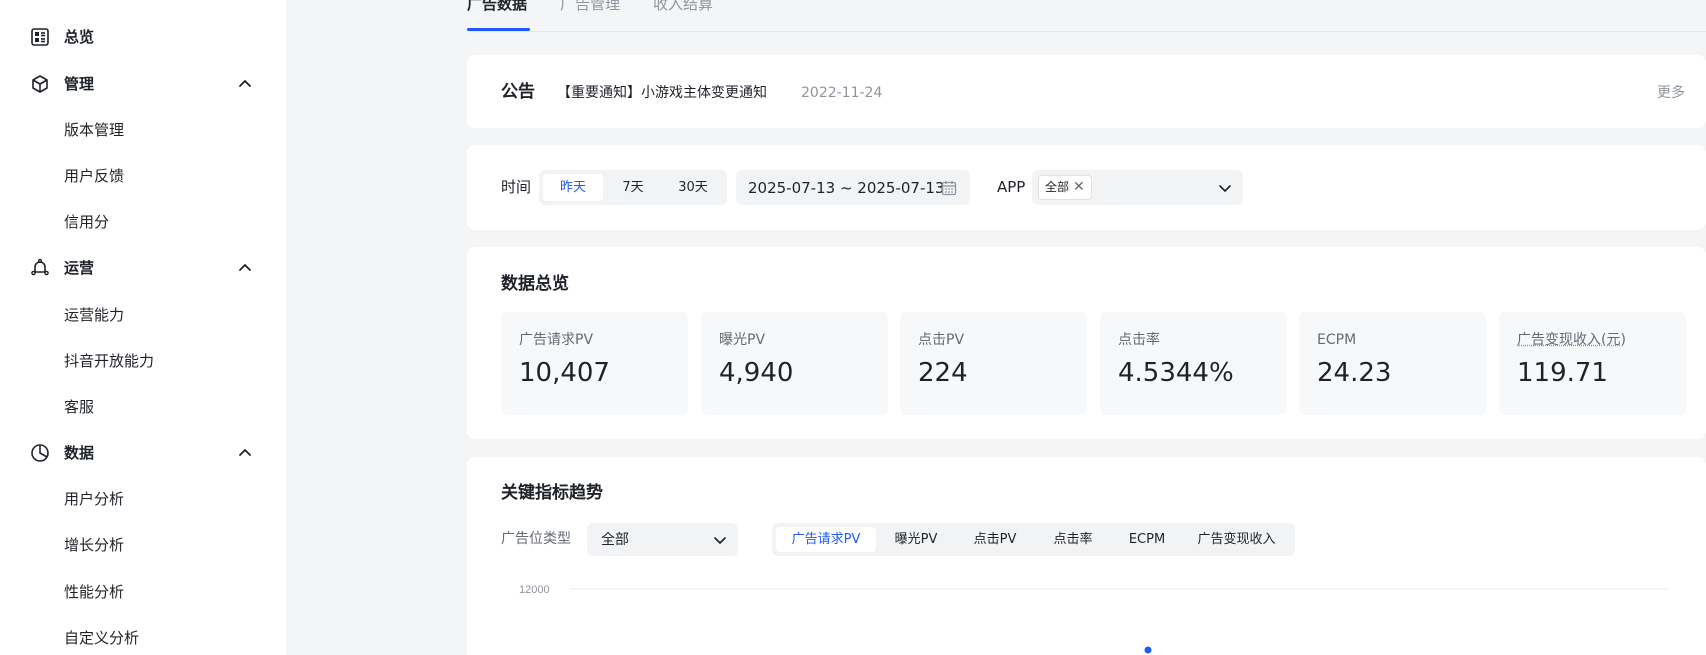  What do you see at coordinates (756, 373) in the screenshot?
I see `metric-value: 4,940` at bounding box center [756, 373].